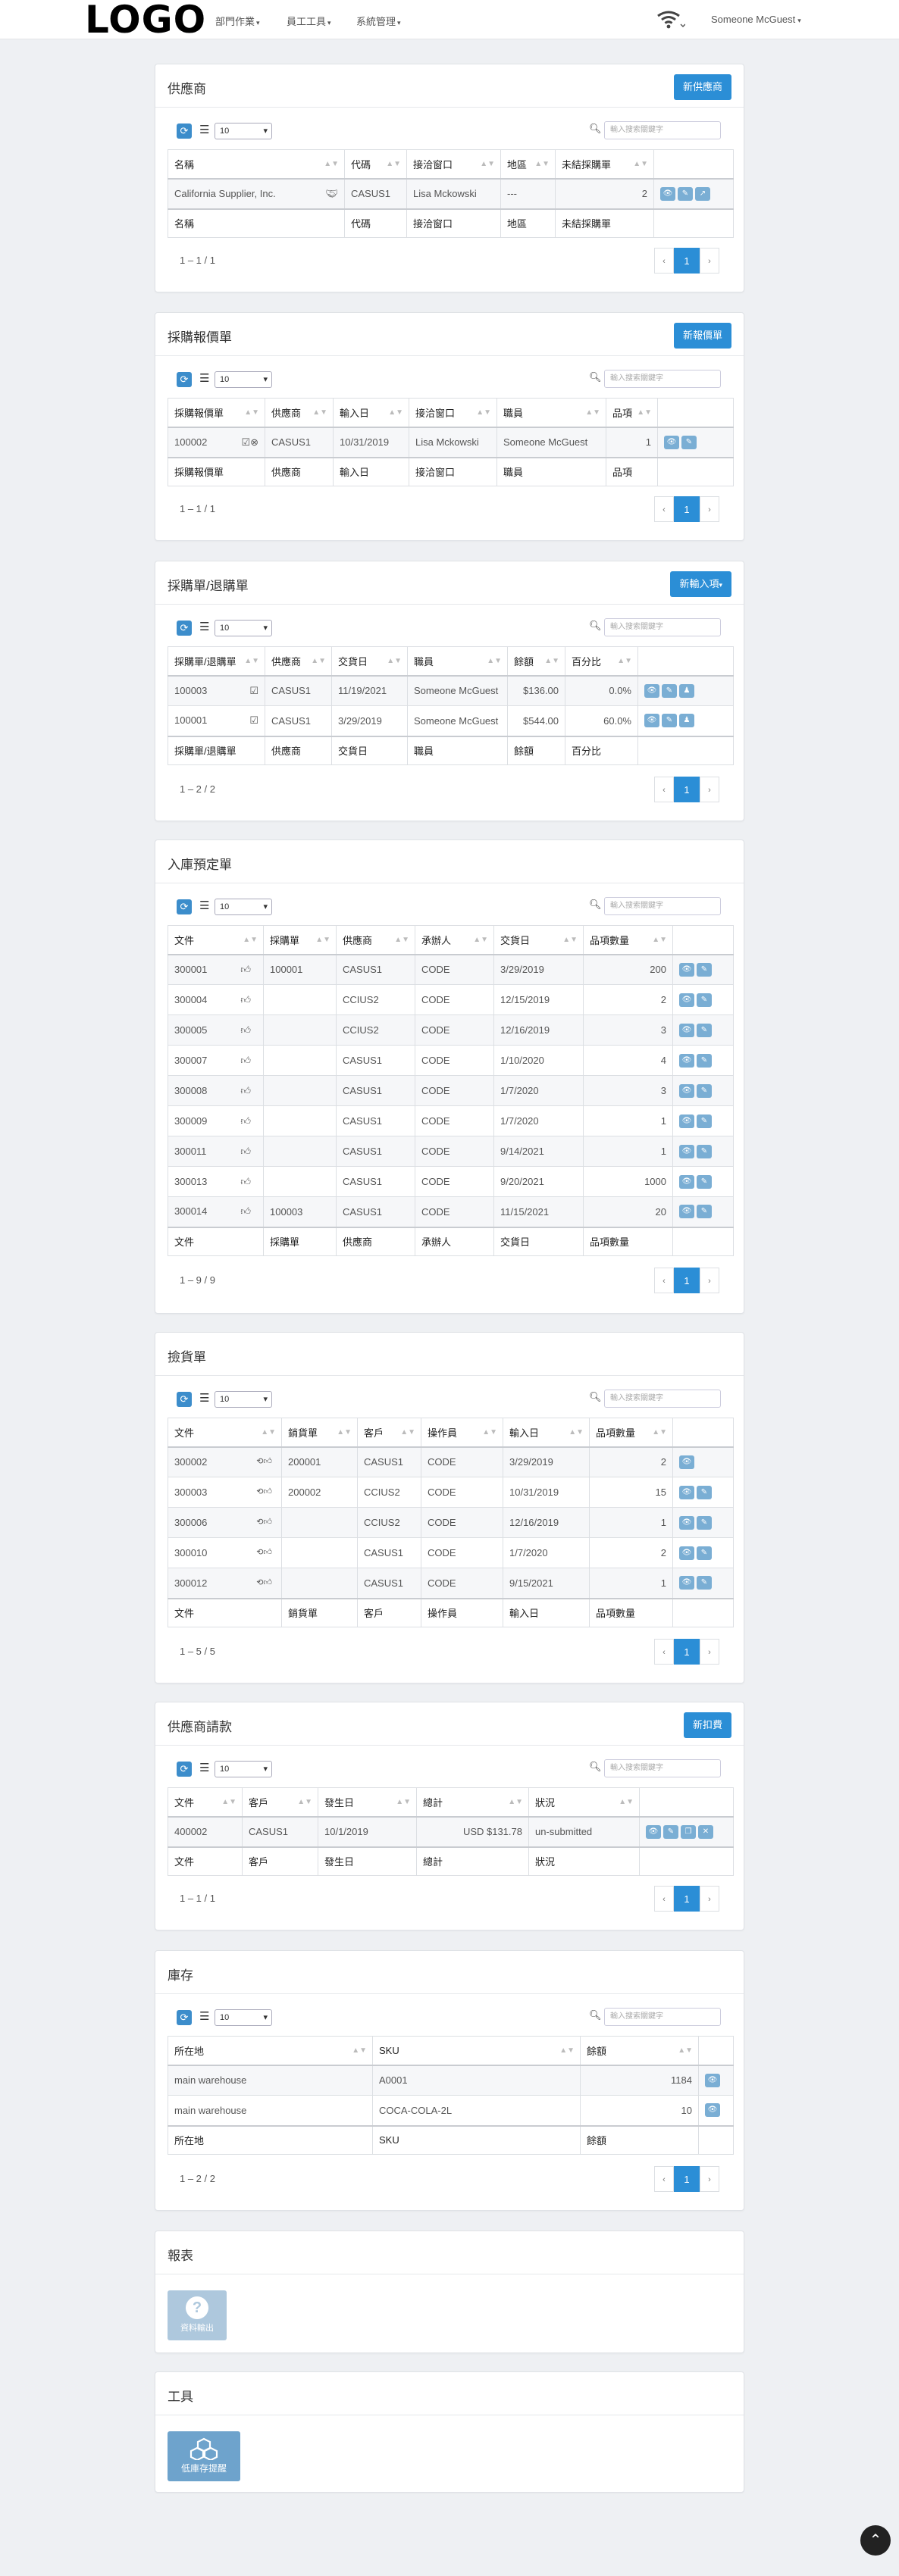 The height and width of the screenshot is (2576, 899). What do you see at coordinates (454, 940) in the screenshot?
I see `column-header: 承辦人 ▲▼` at bounding box center [454, 940].